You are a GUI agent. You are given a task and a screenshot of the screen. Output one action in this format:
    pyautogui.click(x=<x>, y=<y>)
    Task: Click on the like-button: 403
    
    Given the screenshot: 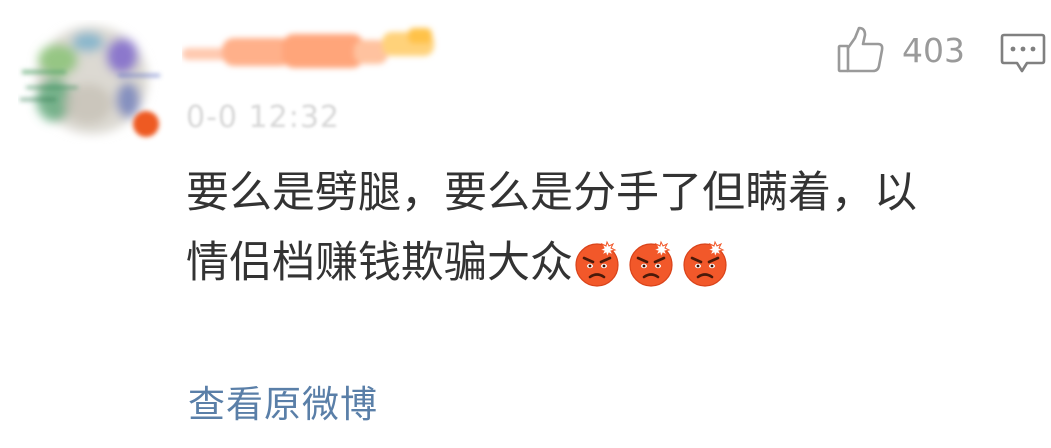 What is the action you would take?
    pyautogui.click(x=900, y=50)
    